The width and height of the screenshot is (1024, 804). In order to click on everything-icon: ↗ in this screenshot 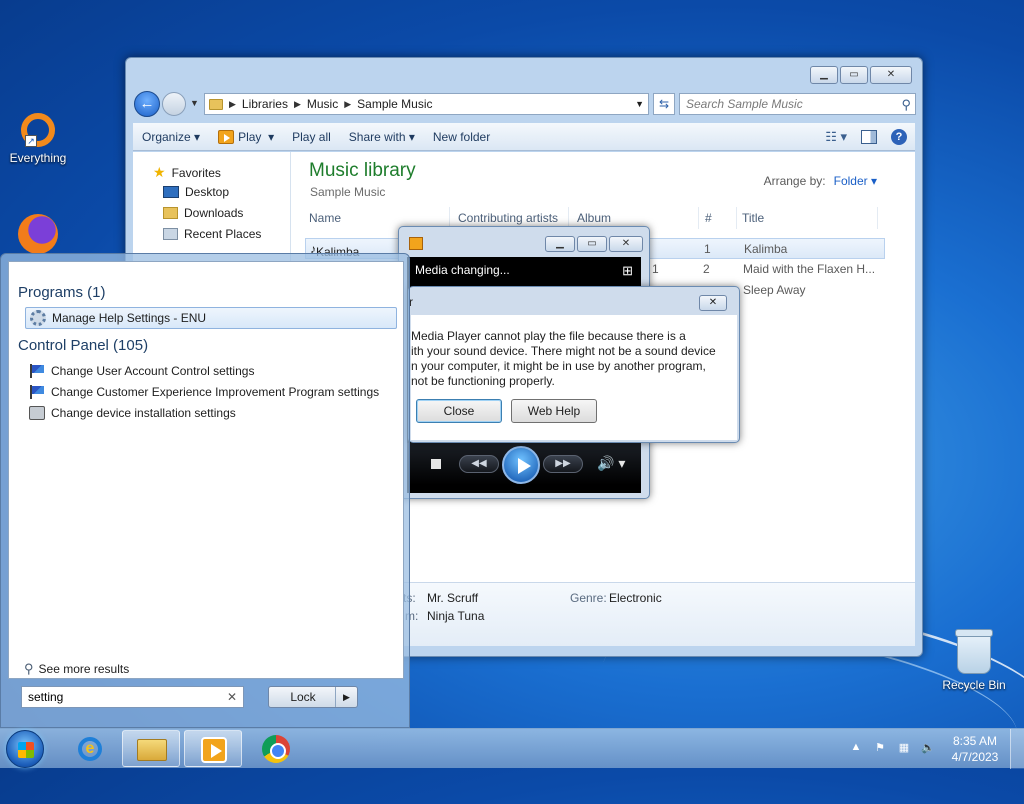, I will do `click(38, 130)`.